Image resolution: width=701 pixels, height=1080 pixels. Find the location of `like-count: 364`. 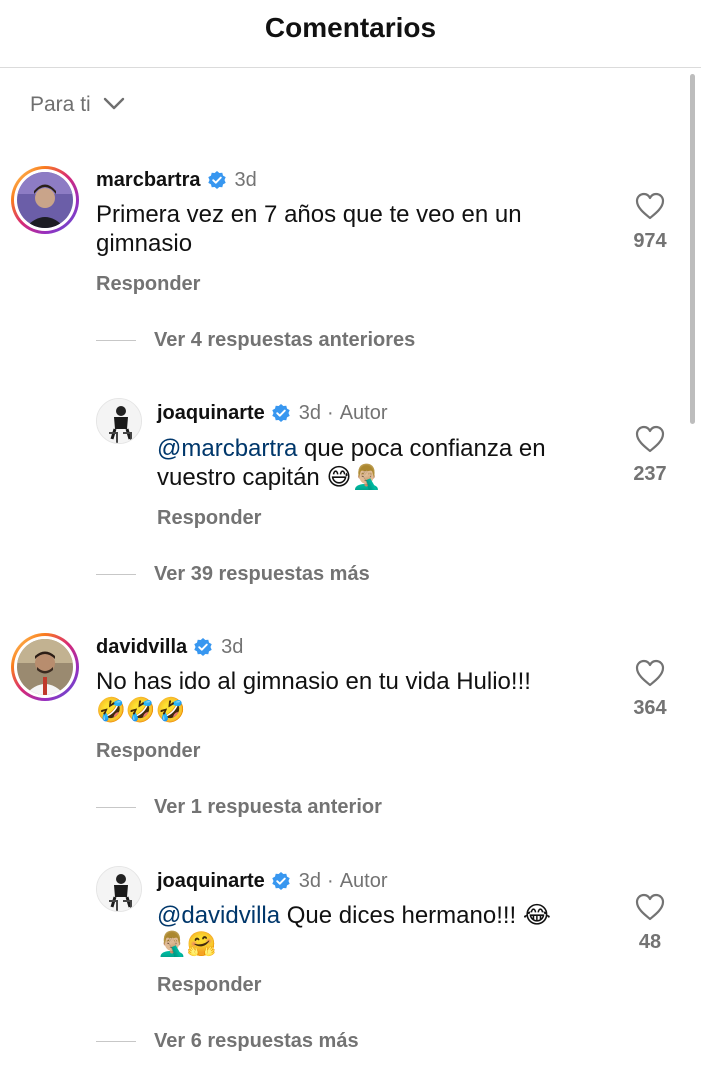

like-count: 364 is located at coordinates (650, 708).